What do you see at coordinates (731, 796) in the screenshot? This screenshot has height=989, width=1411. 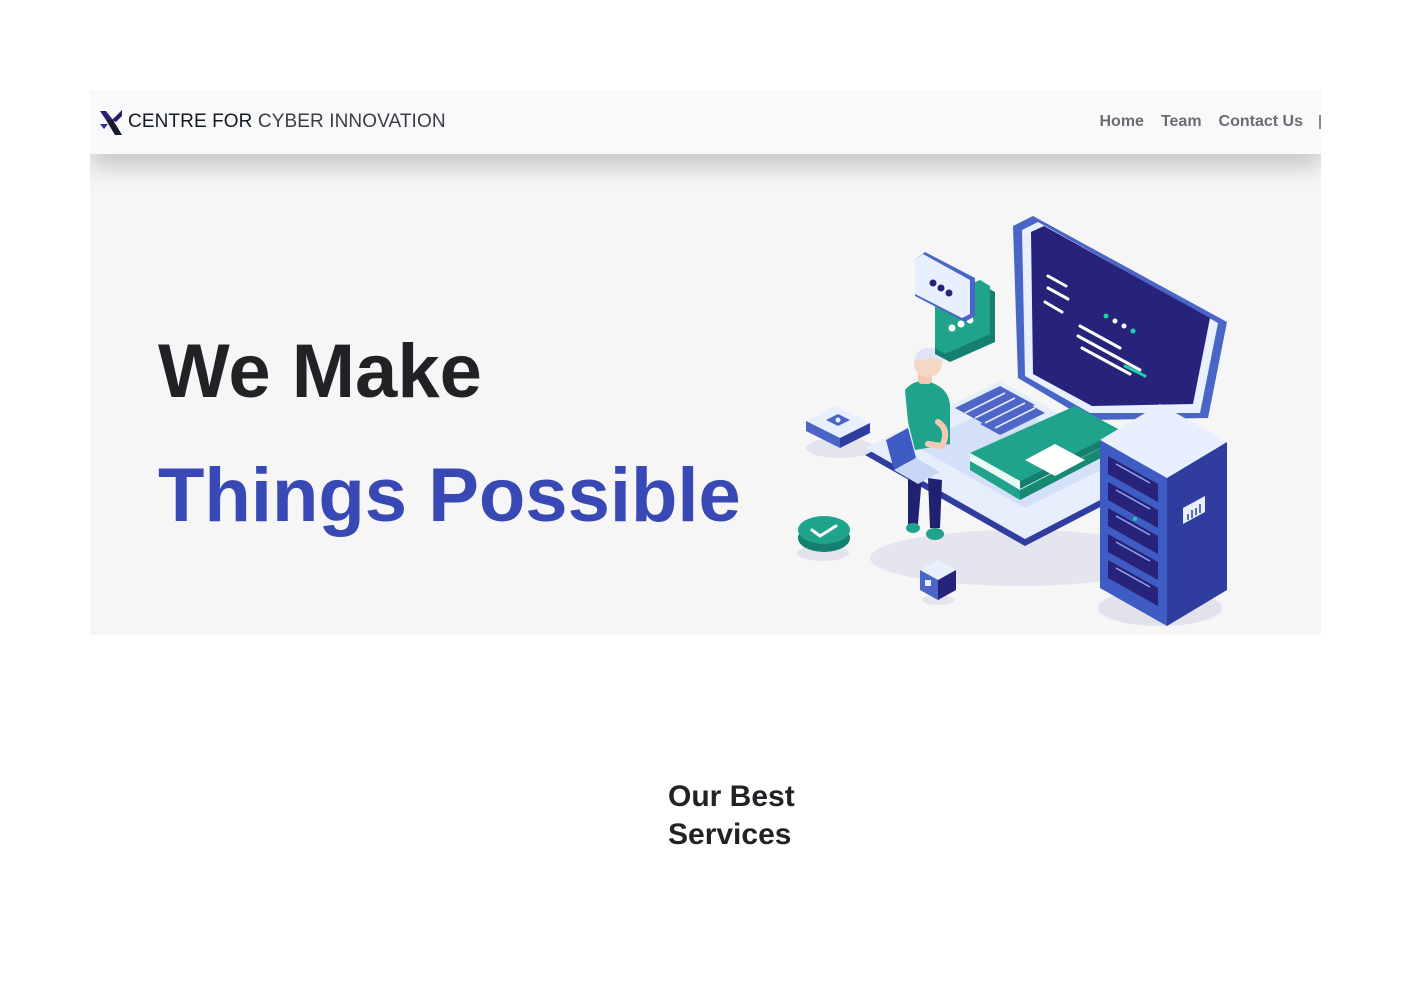 I see `services-title-line1: Our Best` at bounding box center [731, 796].